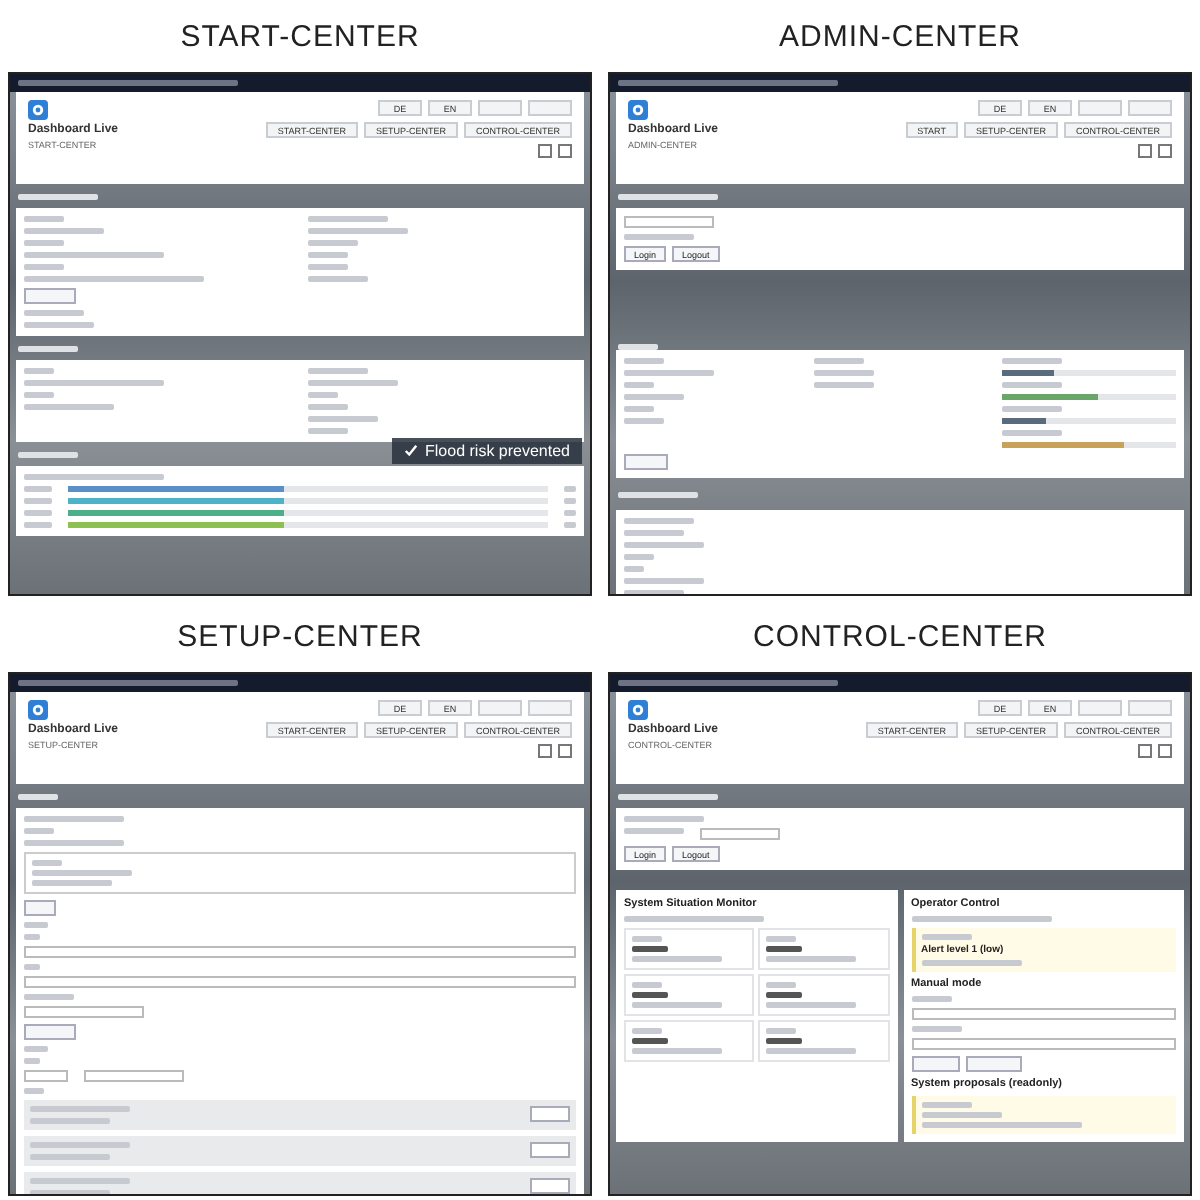  Describe the element at coordinates (50, 296) in the screenshot. I see `capture-button` at that location.